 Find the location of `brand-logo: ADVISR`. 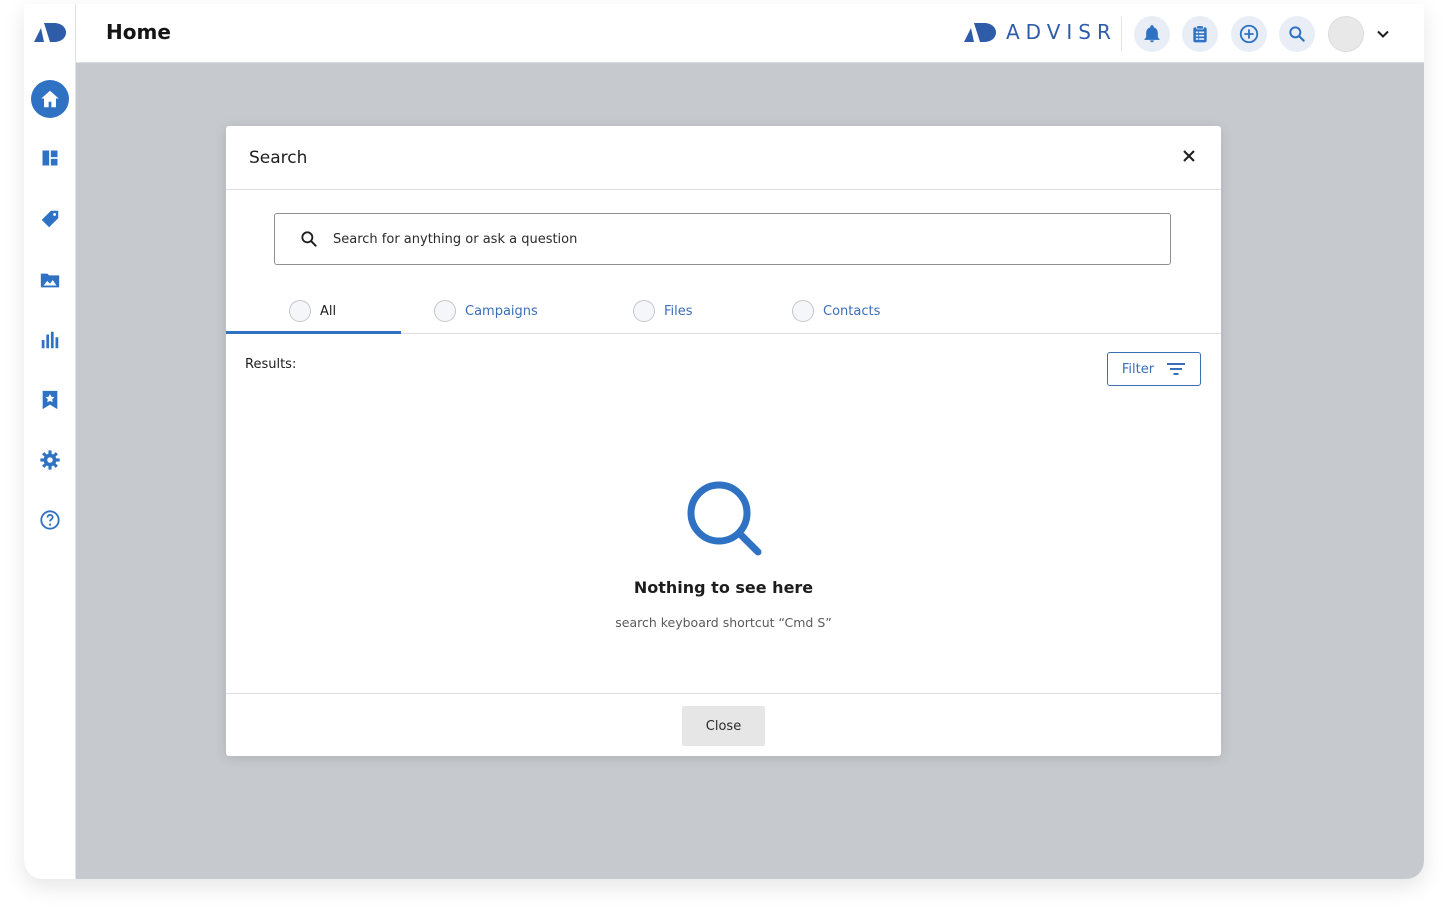

brand-logo: ADVISR is located at coordinates (1039, 32).